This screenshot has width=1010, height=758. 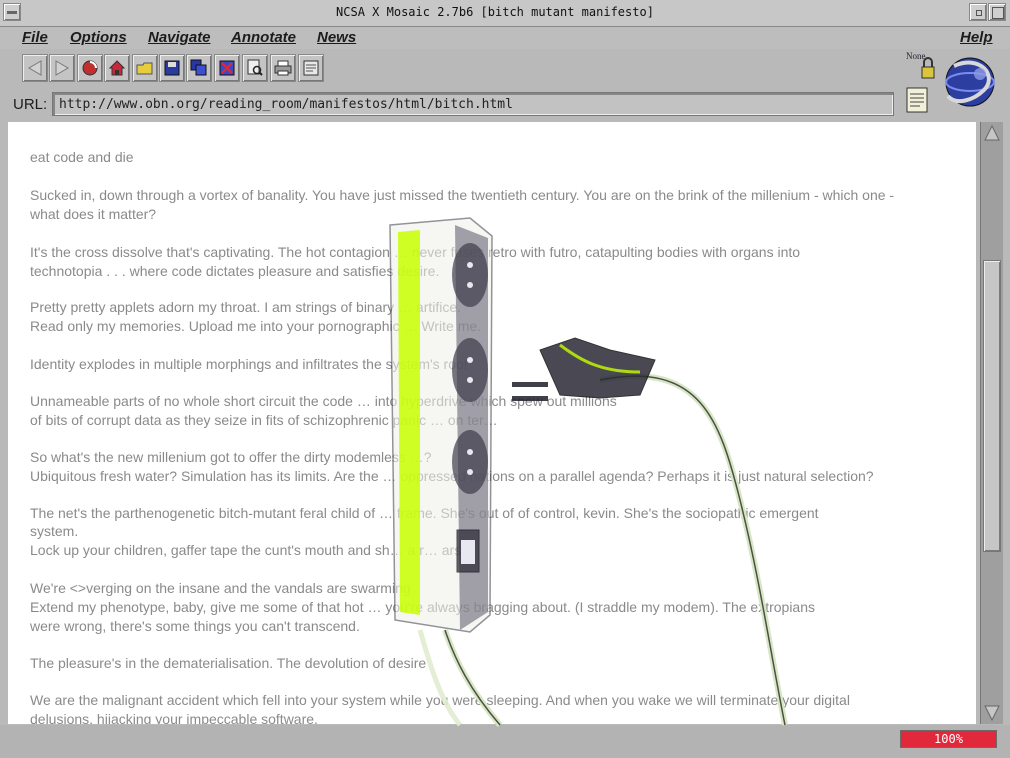 I want to click on window-menu-button, so click(x=12, y=12).